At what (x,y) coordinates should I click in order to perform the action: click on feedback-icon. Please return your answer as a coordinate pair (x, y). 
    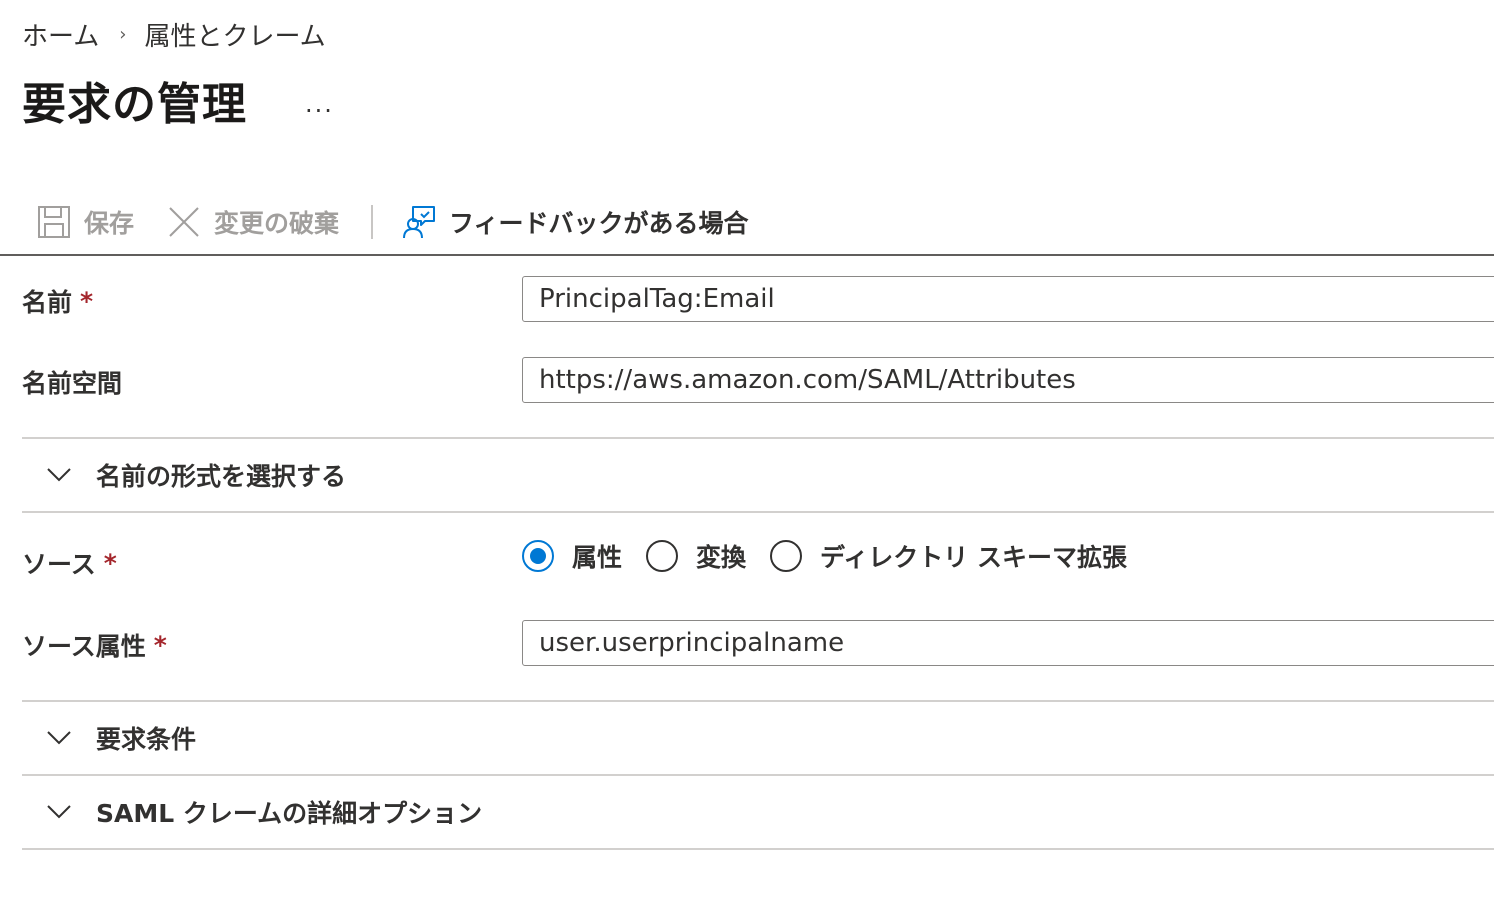
    Looking at the image, I should click on (419, 222).